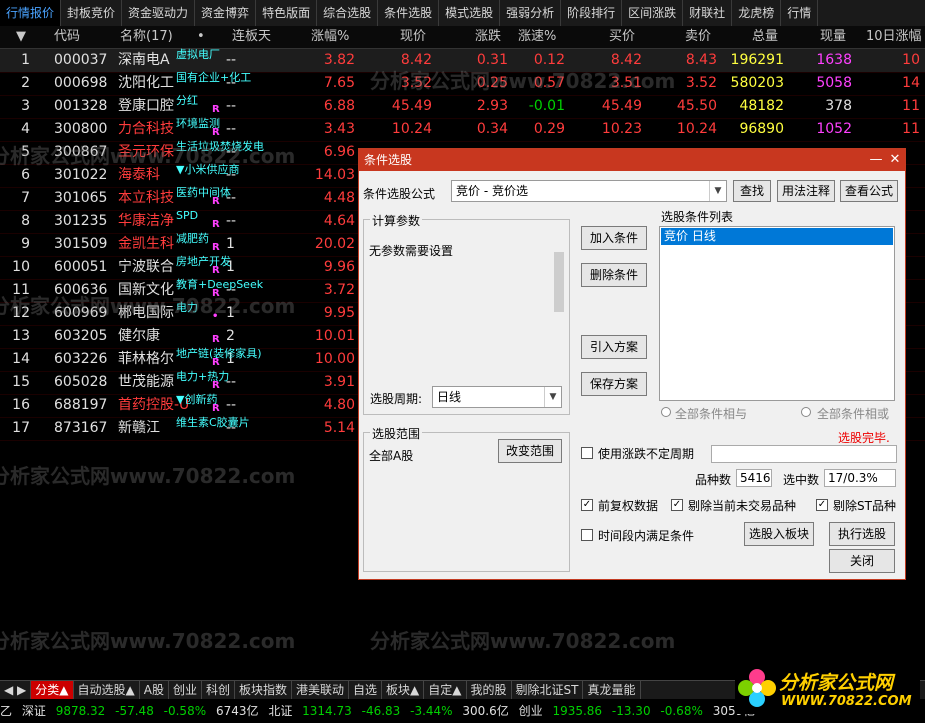 This screenshot has width=925, height=723. I want to click on top-tab: 强弱分析, so click(531, 13).